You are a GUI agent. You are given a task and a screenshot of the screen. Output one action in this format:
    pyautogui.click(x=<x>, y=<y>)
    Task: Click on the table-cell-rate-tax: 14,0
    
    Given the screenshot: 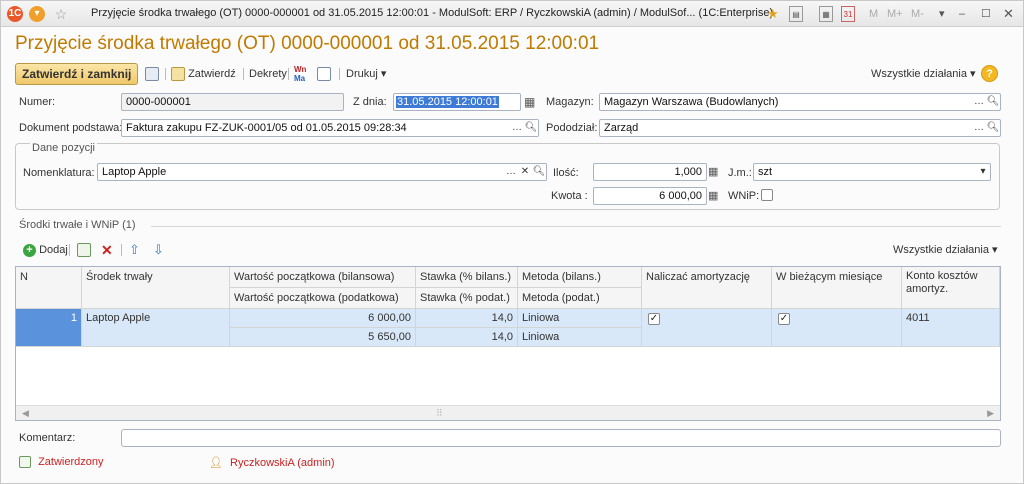 What is the action you would take?
    pyautogui.click(x=467, y=337)
    